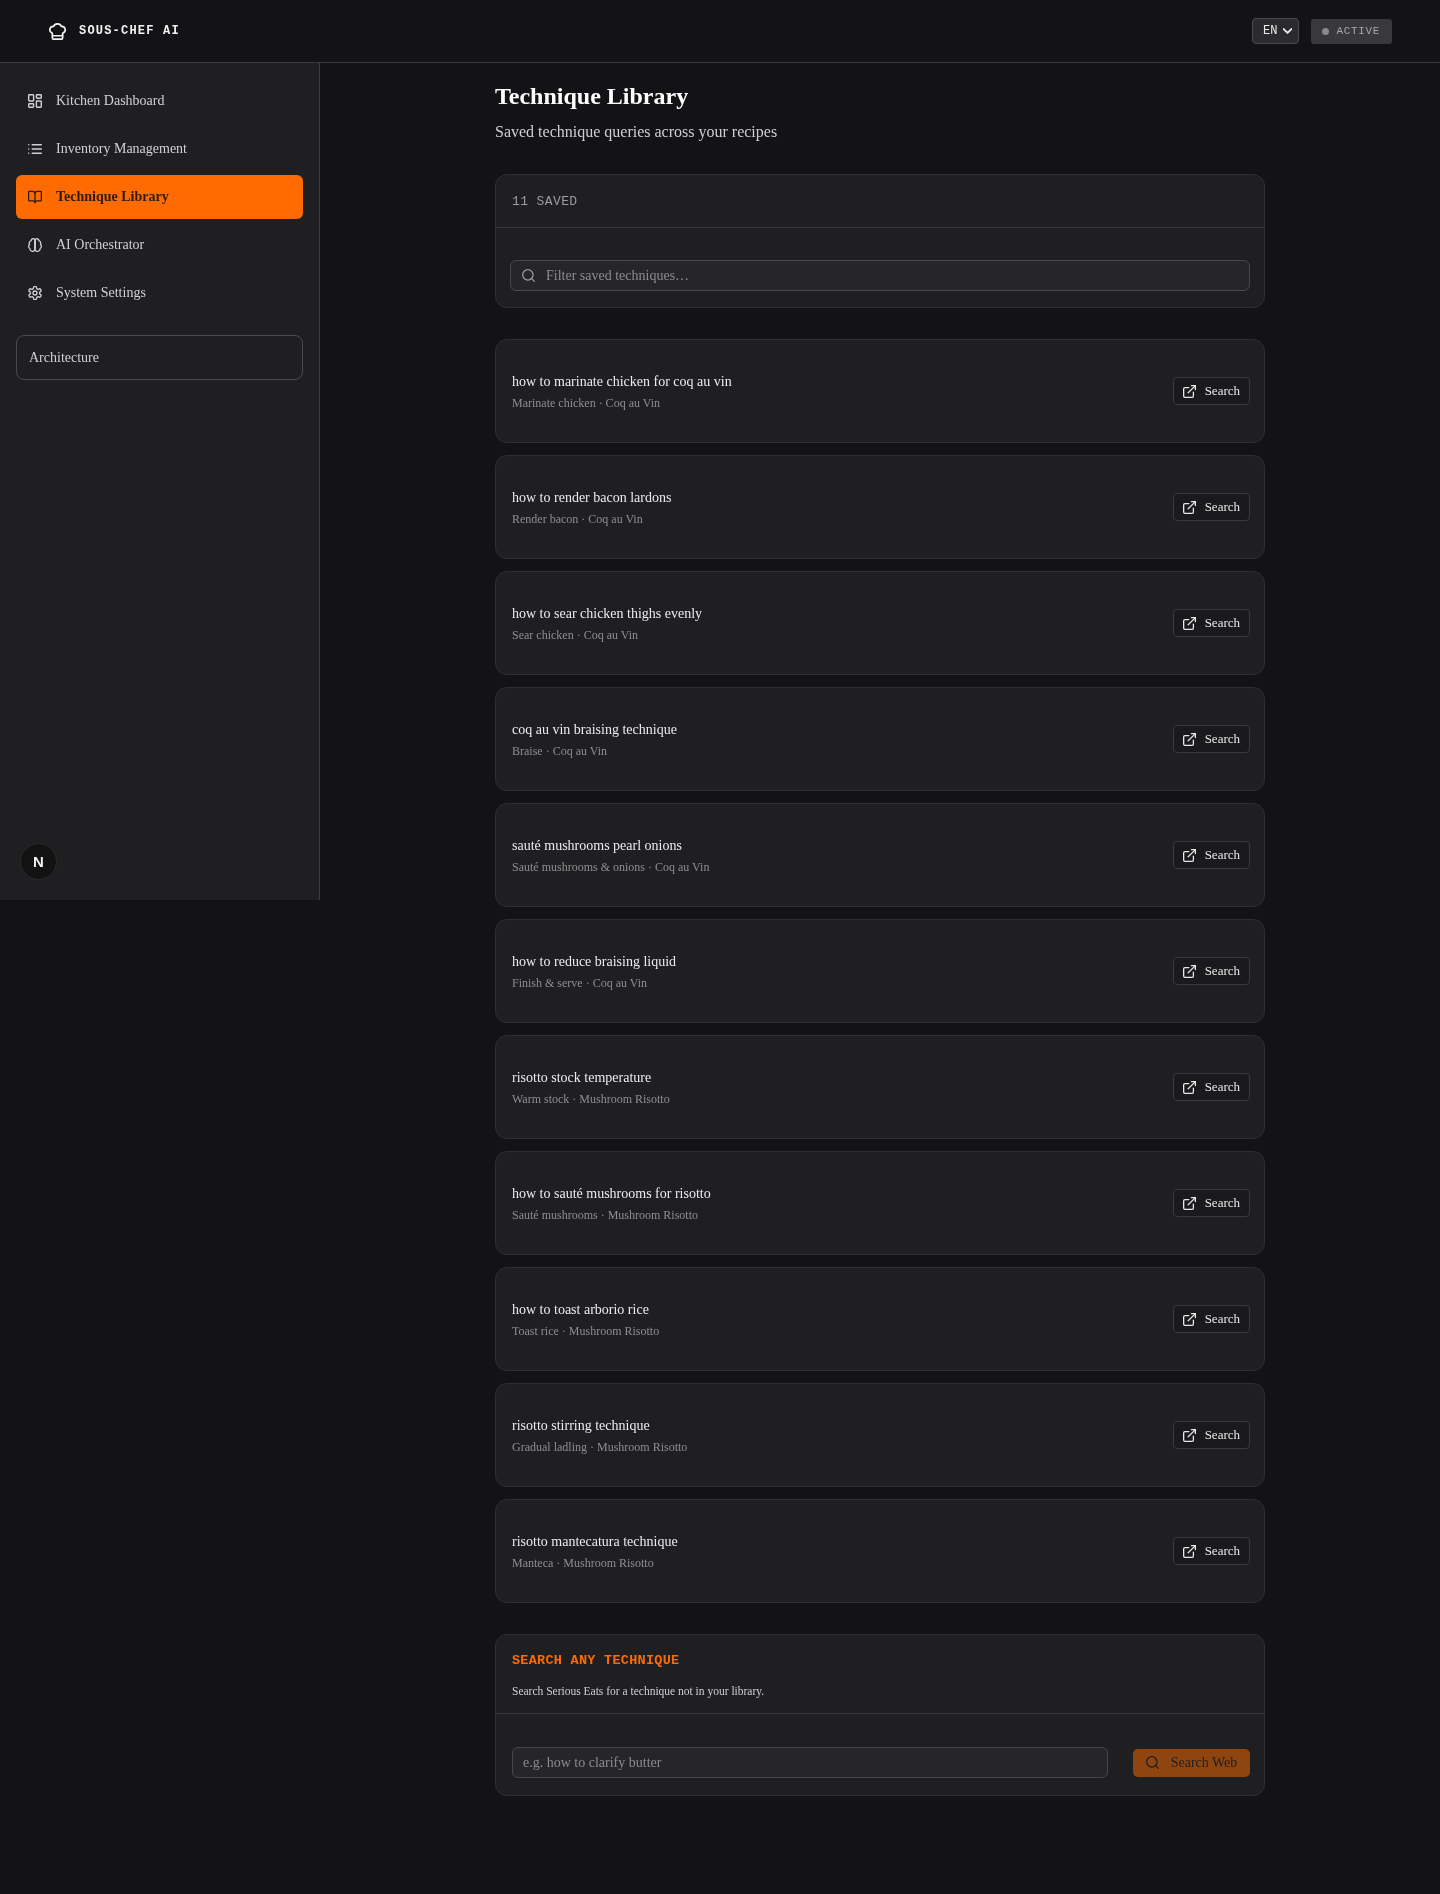  I want to click on sidebar-item: System Settings, so click(159, 293).